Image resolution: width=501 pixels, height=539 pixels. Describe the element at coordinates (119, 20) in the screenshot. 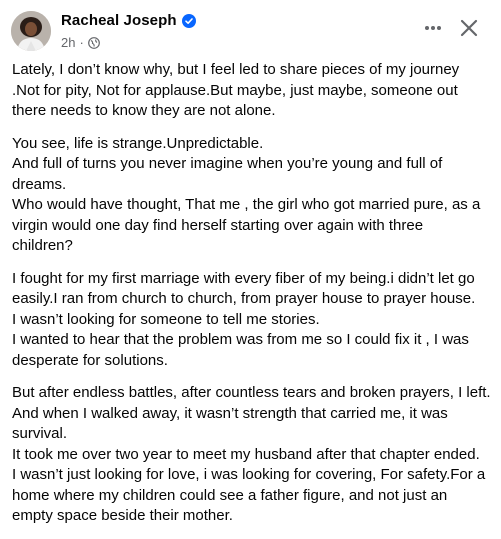

I see `author-name: Racheal Joseph` at that location.